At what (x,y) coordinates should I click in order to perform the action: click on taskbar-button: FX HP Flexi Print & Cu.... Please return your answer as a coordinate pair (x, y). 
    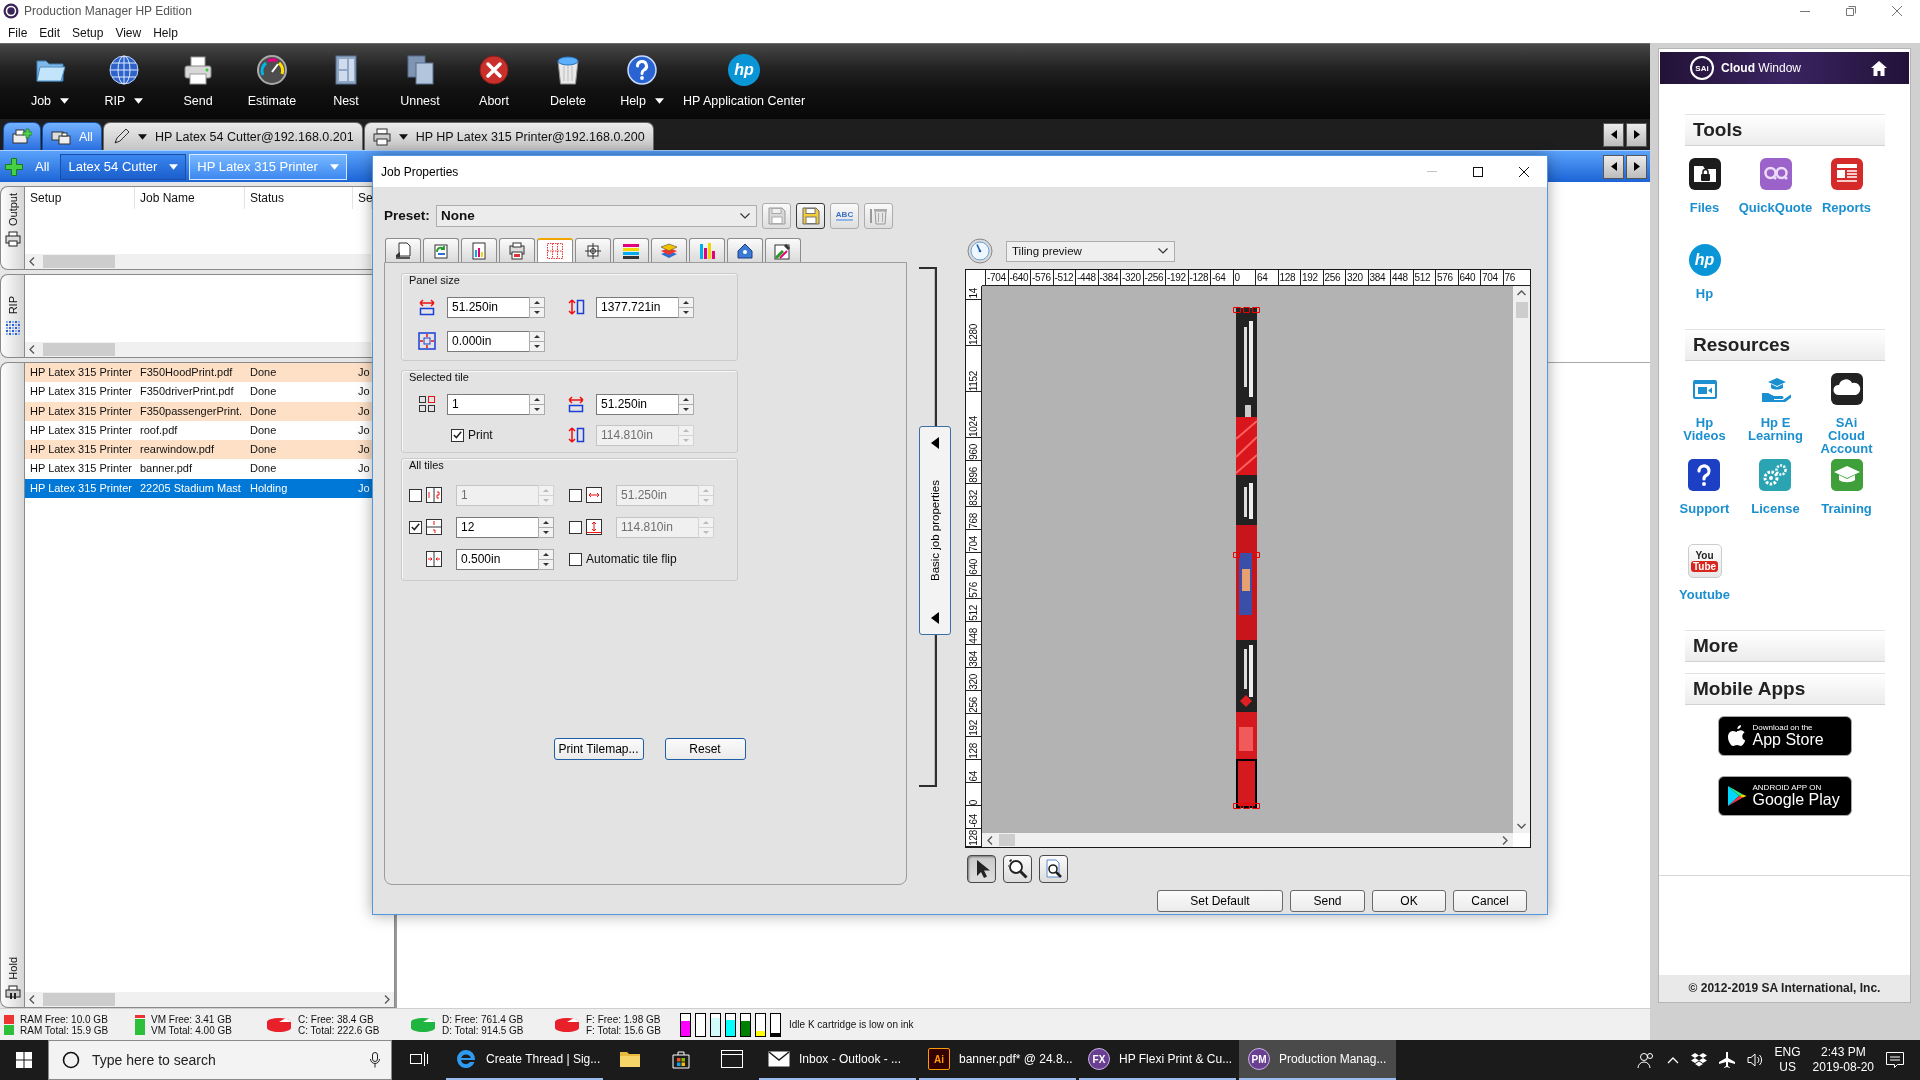
    Looking at the image, I should click on (1157, 1060).